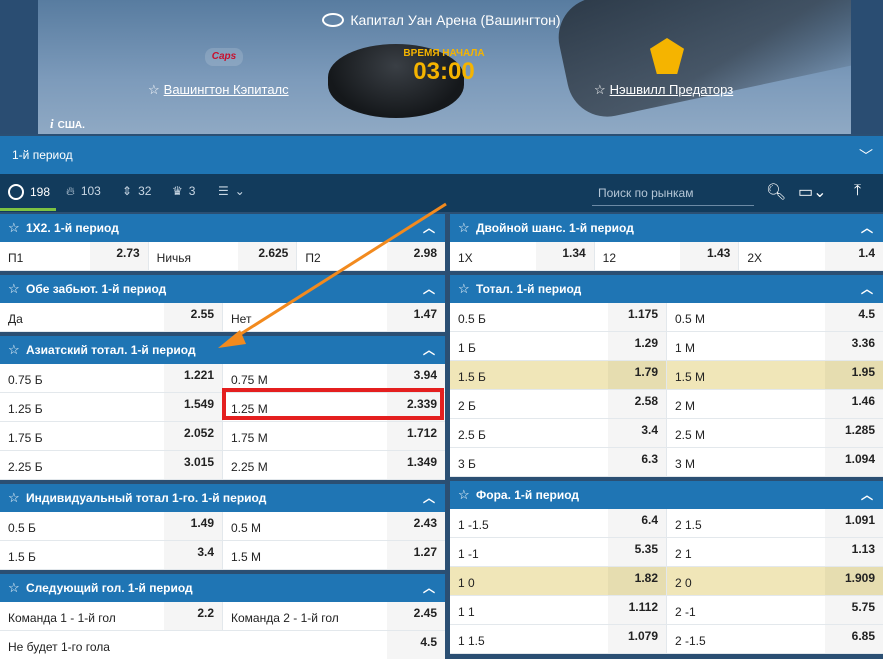 Image resolution: width=883 pixels, height=659 pixels. I want to click on filter-all: 198, so click(29, 192).